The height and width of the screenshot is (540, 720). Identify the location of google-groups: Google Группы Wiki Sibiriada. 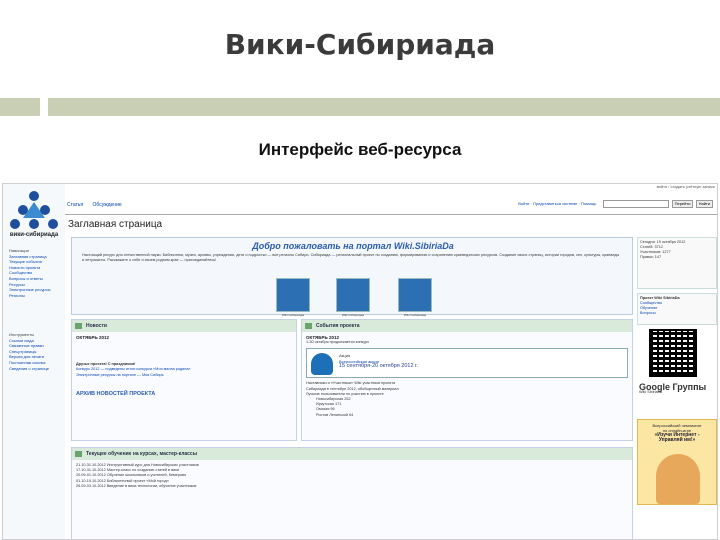
(678, 389).